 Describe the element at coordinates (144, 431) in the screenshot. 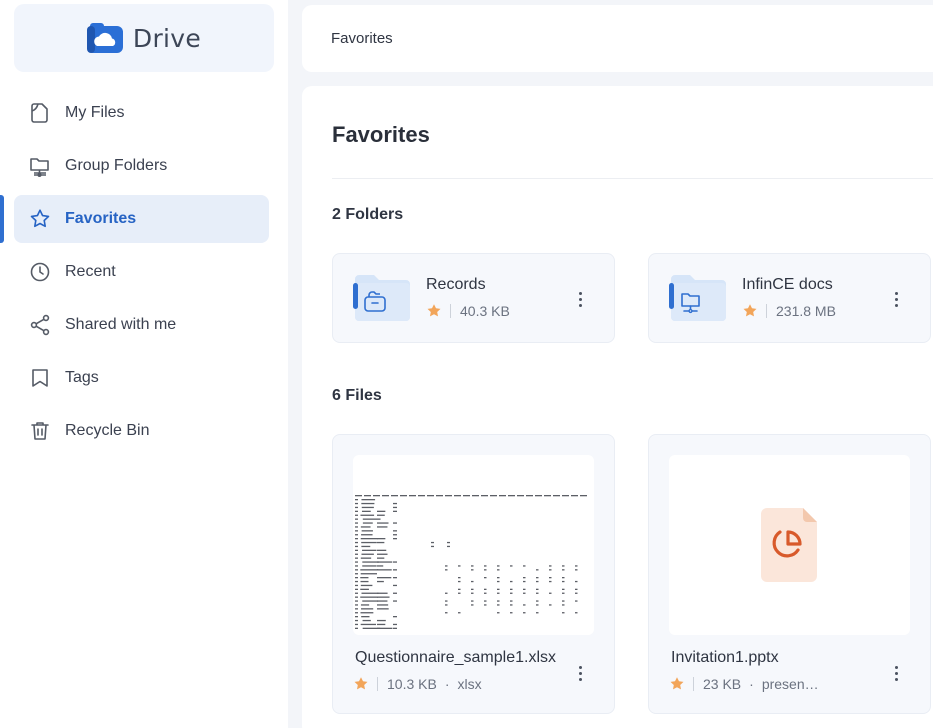

I see `sidebar-item-recycle-bin: Recycle Bin` at that location.